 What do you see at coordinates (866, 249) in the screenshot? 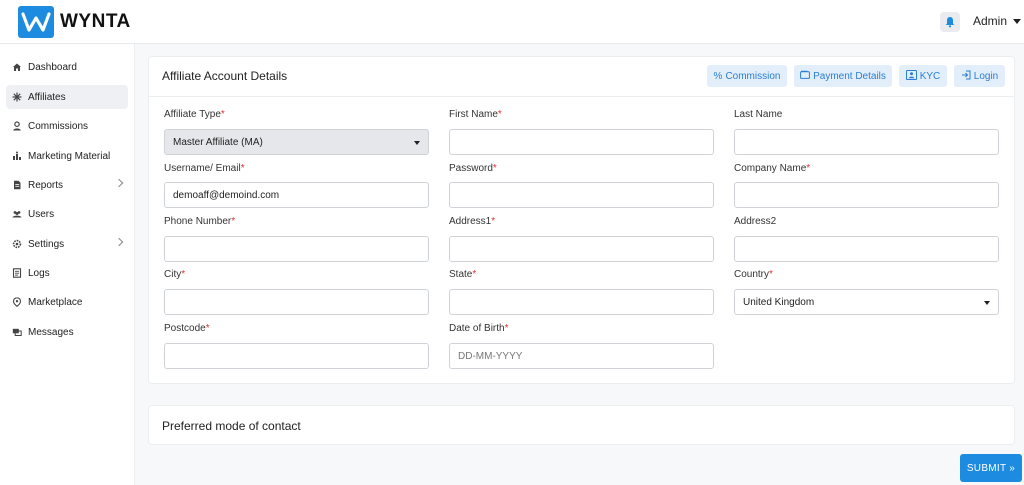
I see `address2-field` at bounding box center [866, 249].